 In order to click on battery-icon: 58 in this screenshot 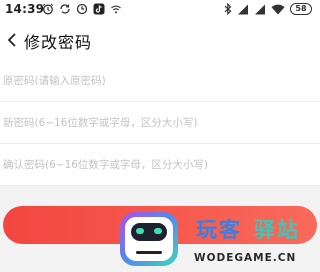, I will do `click(301, 9)`.